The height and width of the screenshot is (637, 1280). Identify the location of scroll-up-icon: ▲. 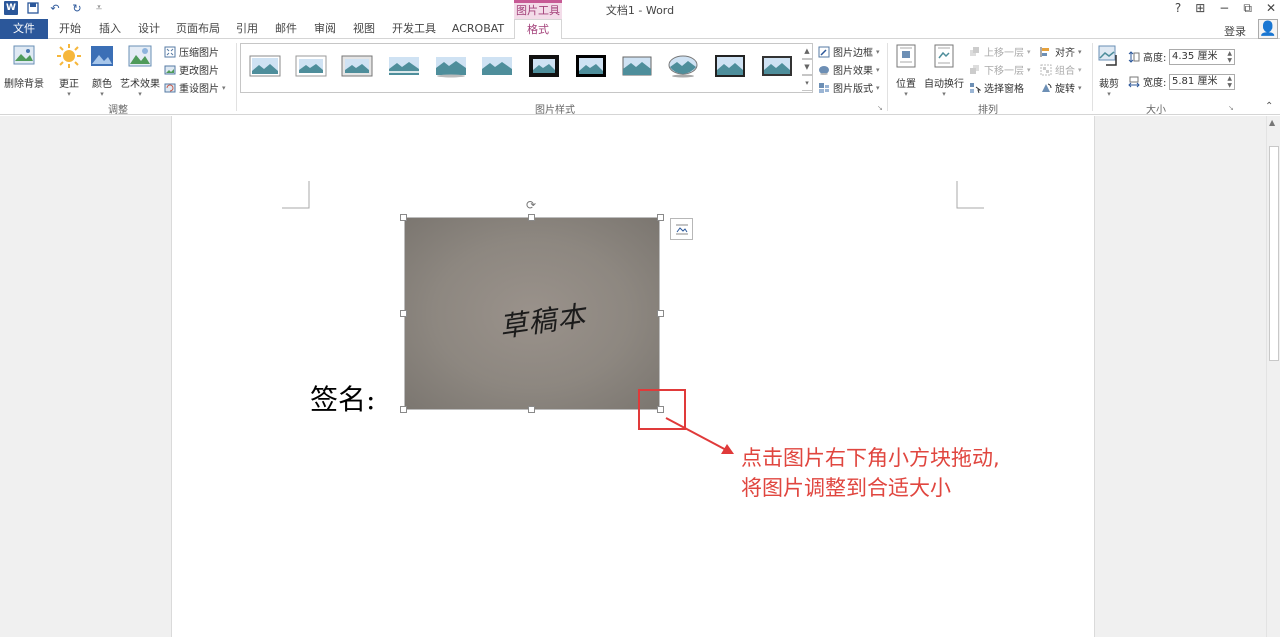
(1272, 122).